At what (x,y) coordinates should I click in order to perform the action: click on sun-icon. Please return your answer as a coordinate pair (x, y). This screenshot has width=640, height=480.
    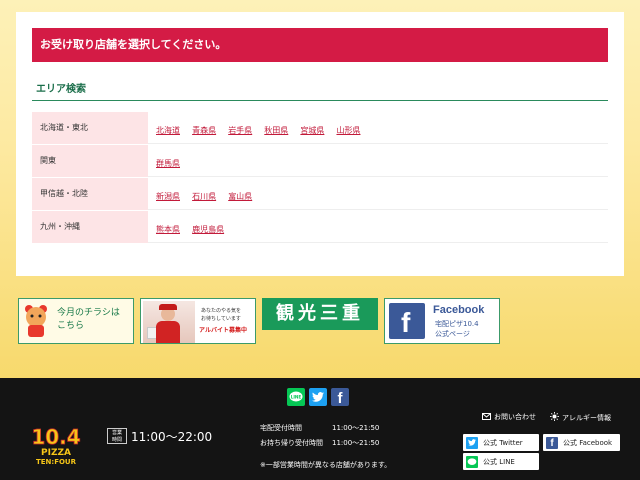
    Looking at the image, I should click on (554, 417).